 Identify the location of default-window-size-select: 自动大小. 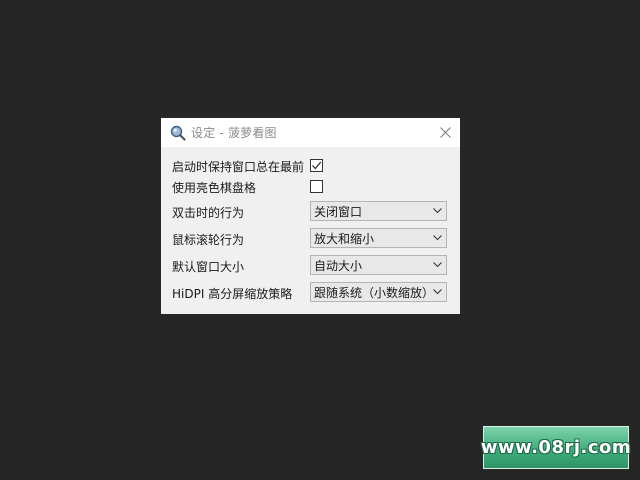
(378, 265).